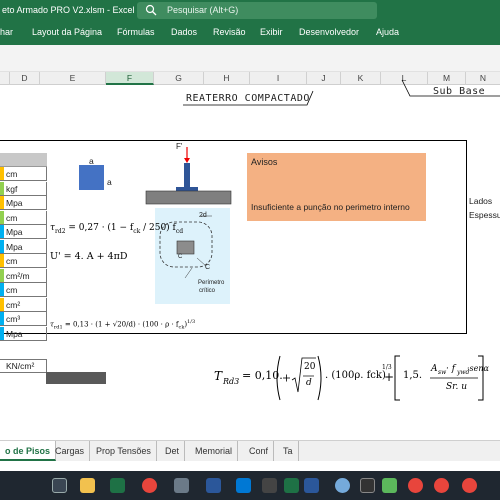  Describe the element at coordinates (59, 485) in the screenshot. I see `task-view-icon` at that location.